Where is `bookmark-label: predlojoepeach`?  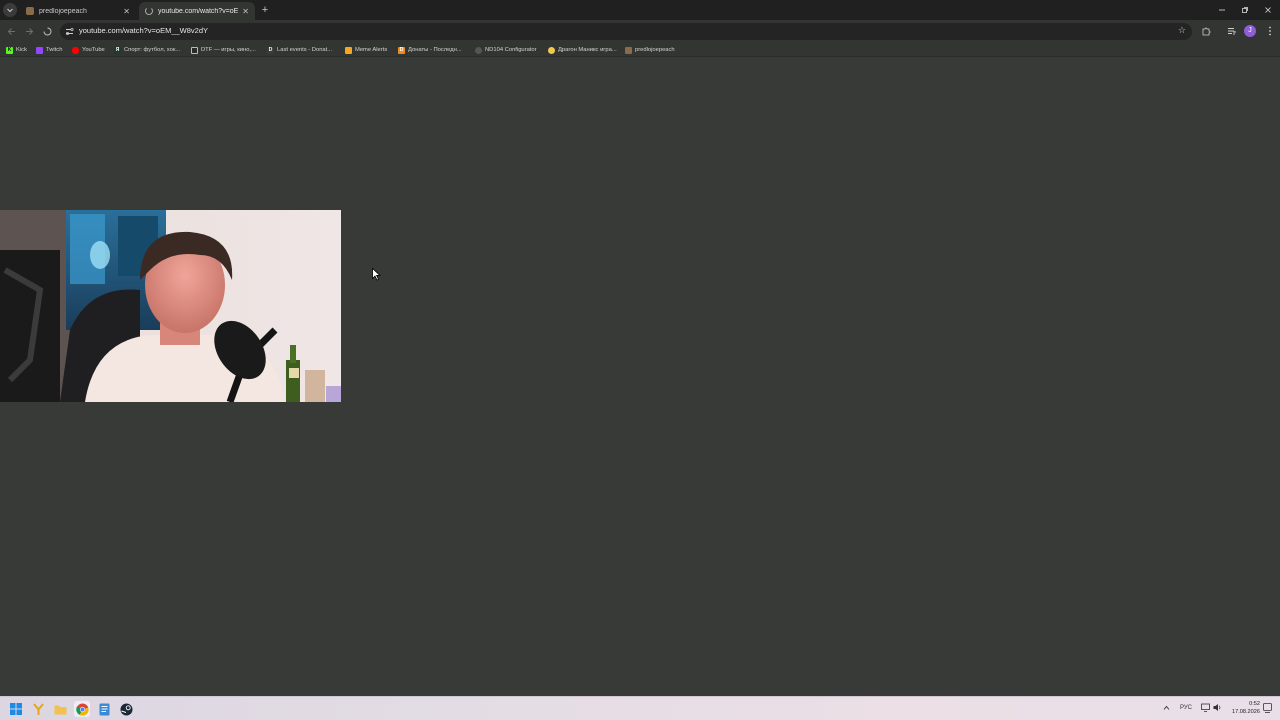
bookmark-label: predlojoepeach is located at coordinates (655, 50).